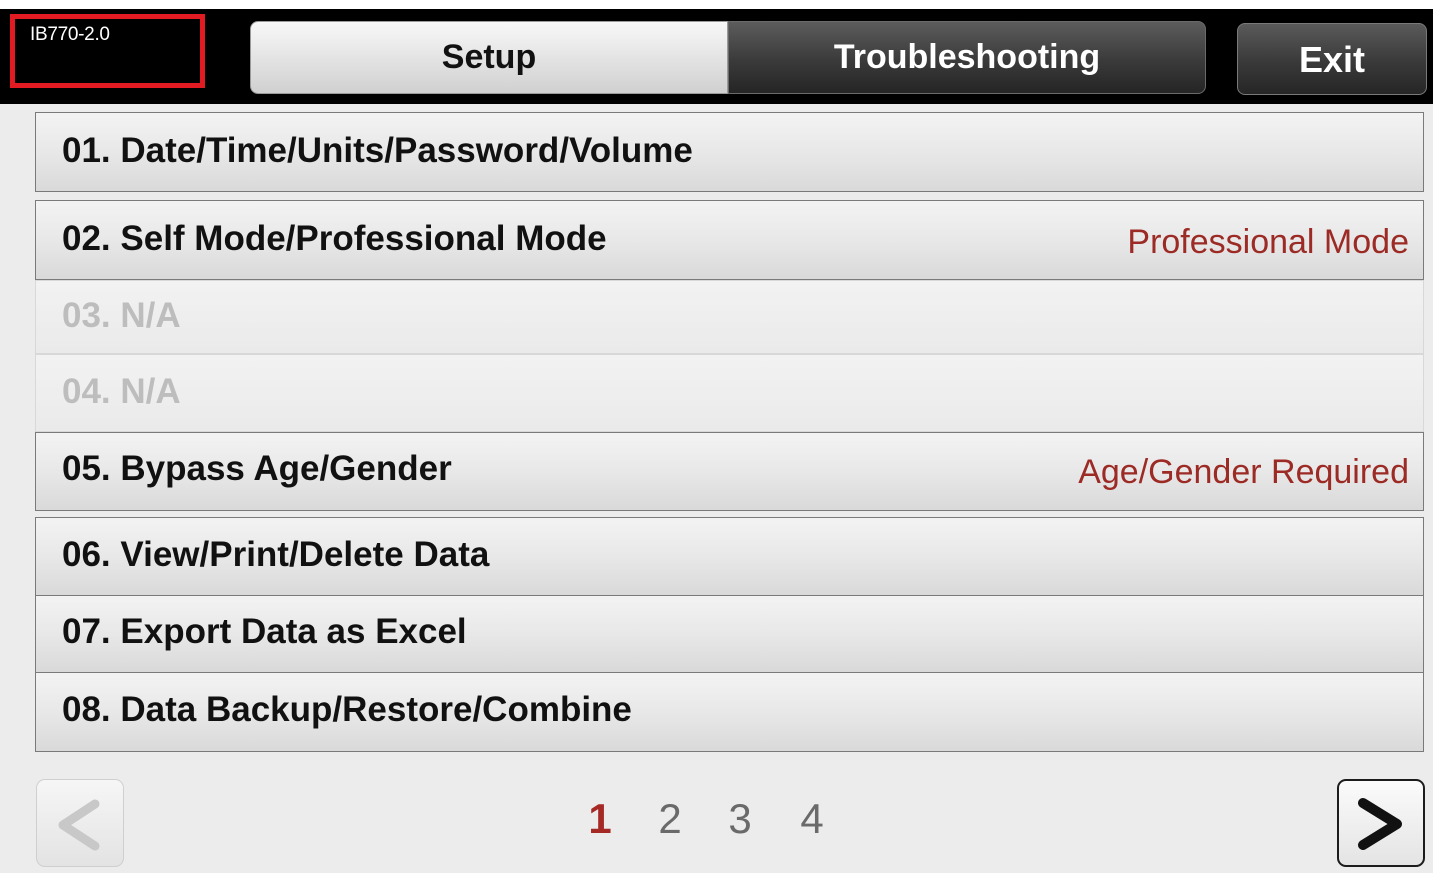 The height and width of the screenshot is (873, 1433). I want to click on menu-item-label: 05. Bypass Age/Gender, so click(257, 468).